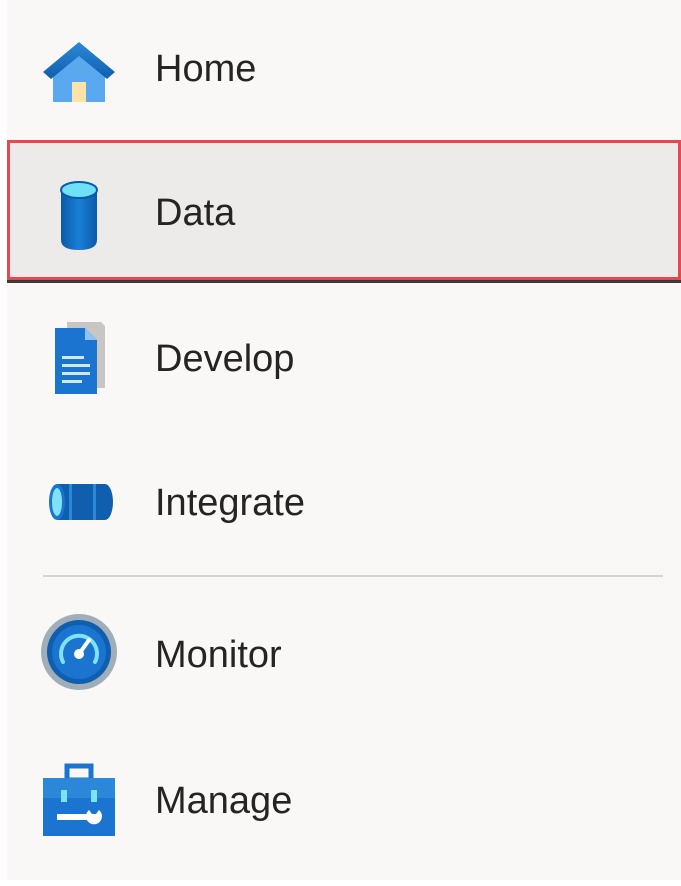  Describe the element at coordinates (195, 213) in the screenshot. I see `sidebar-item-label: Data` at that location.